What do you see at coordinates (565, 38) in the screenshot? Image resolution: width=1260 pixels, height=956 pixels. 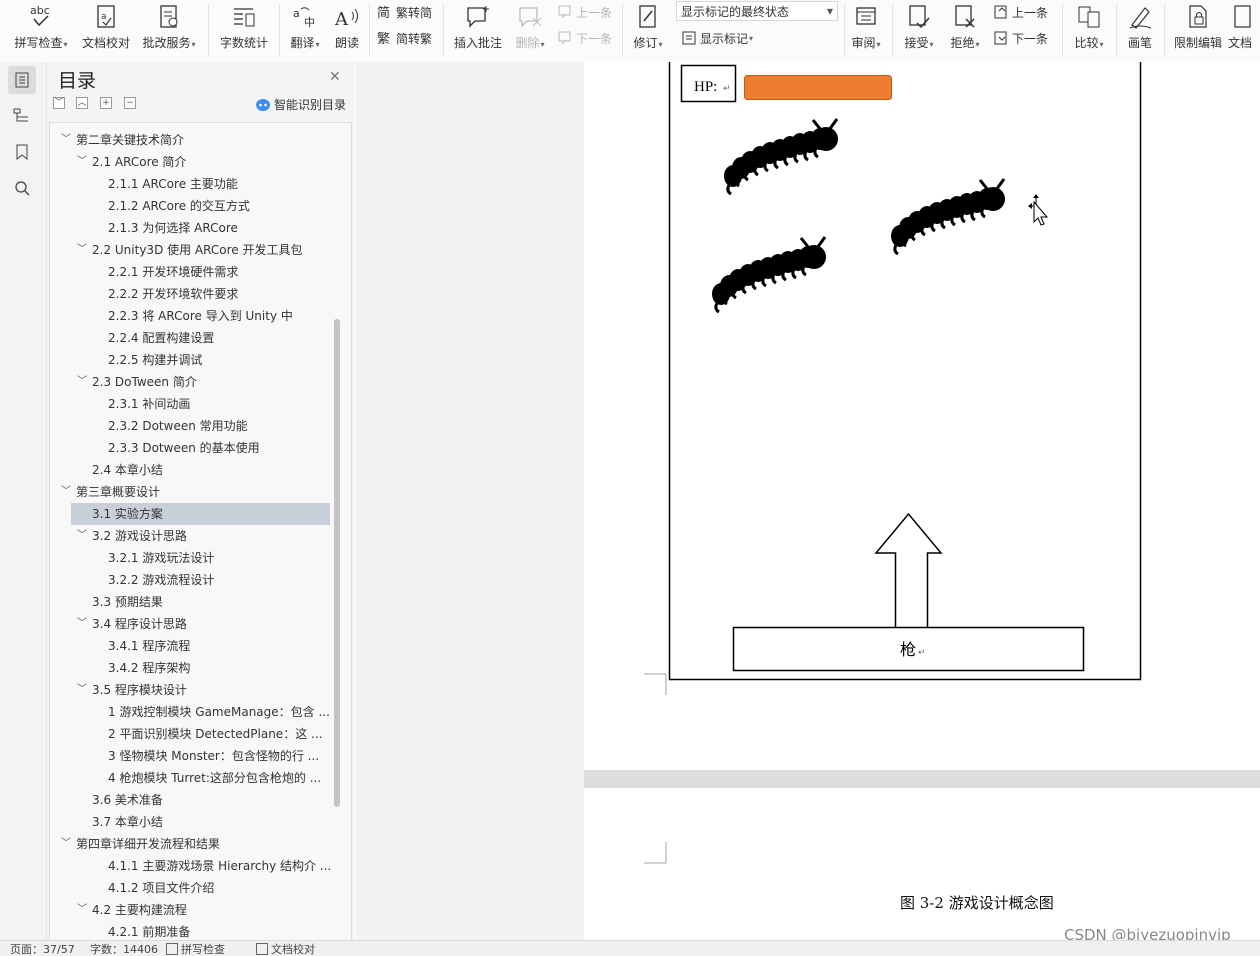 I see `next-comment-icon` at bounding box center [565, 38].